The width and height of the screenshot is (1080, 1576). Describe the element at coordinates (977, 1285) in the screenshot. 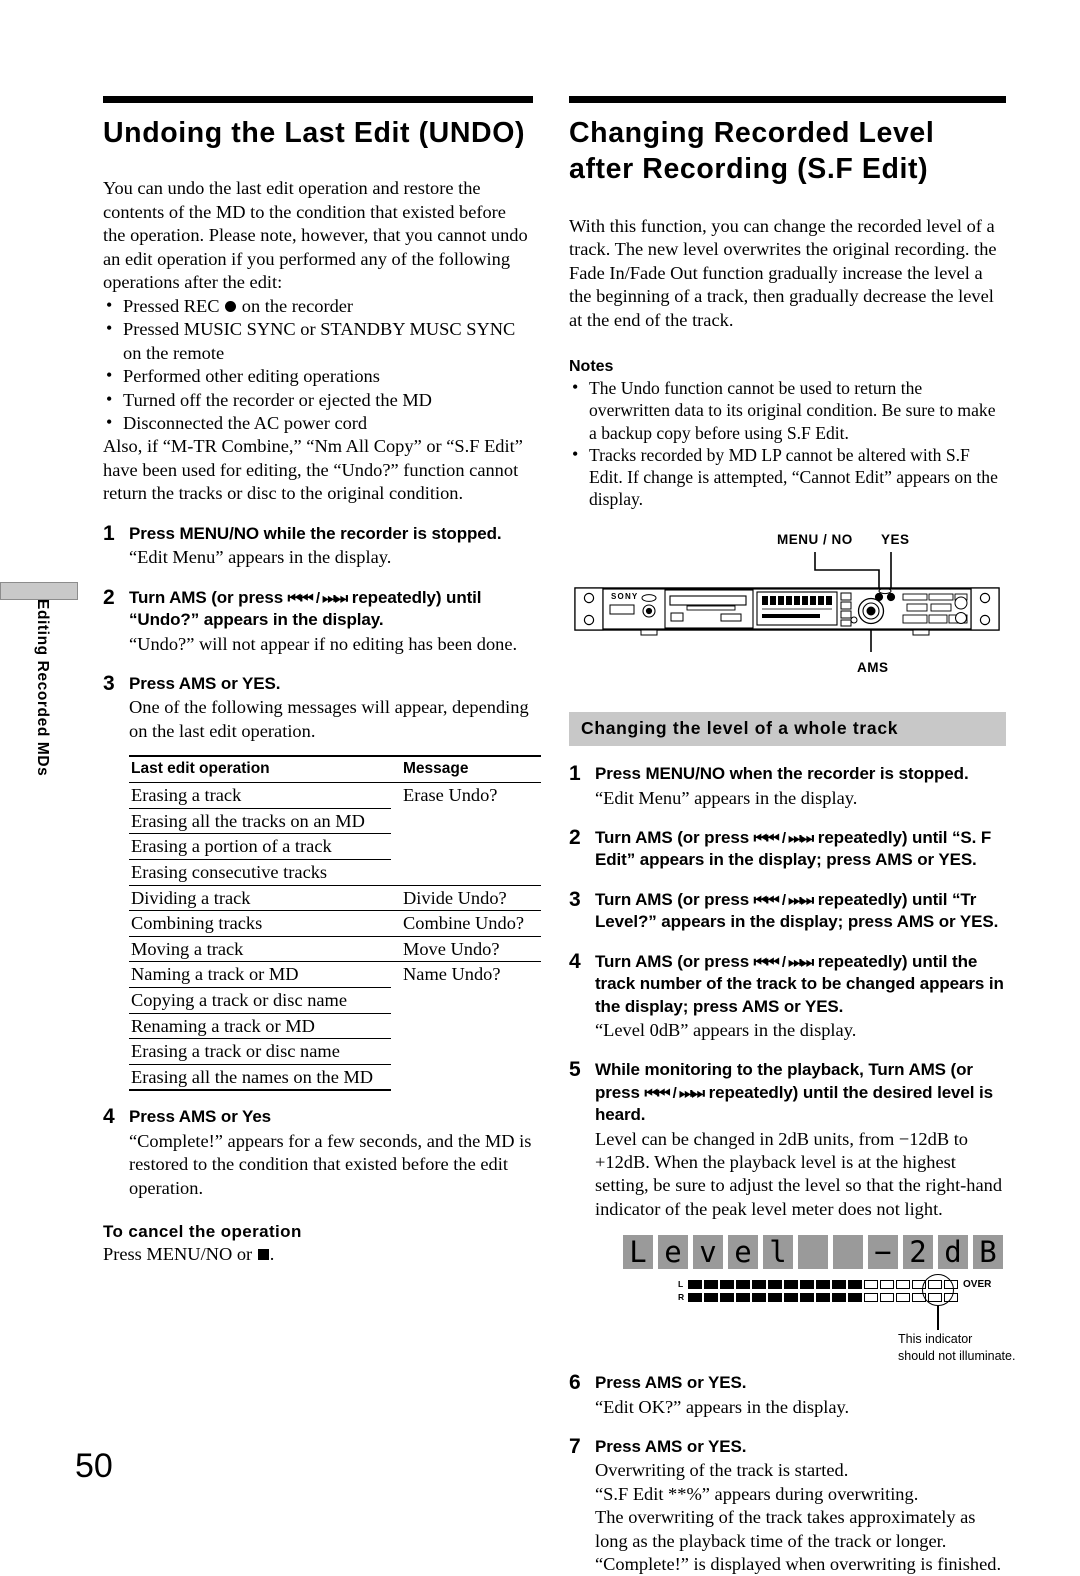

I see `over-label: OVER` at that location.